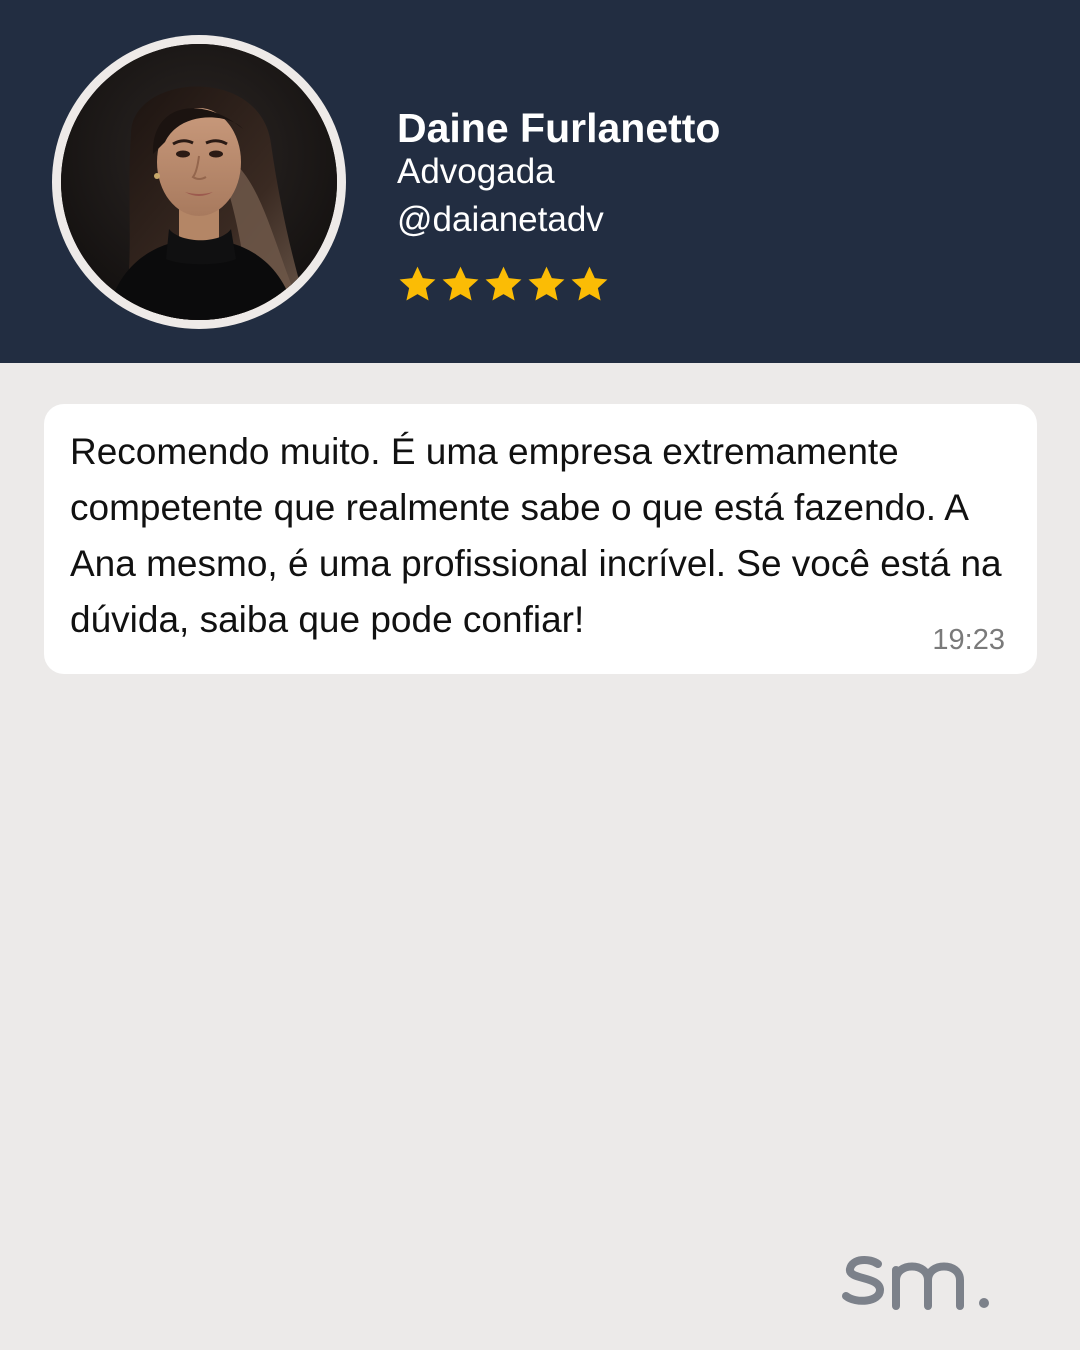  What do you see at coordinates (968, 640) in the screenshot?
I see `message-timestamp: 19:23` at bounding box center [968, 640].